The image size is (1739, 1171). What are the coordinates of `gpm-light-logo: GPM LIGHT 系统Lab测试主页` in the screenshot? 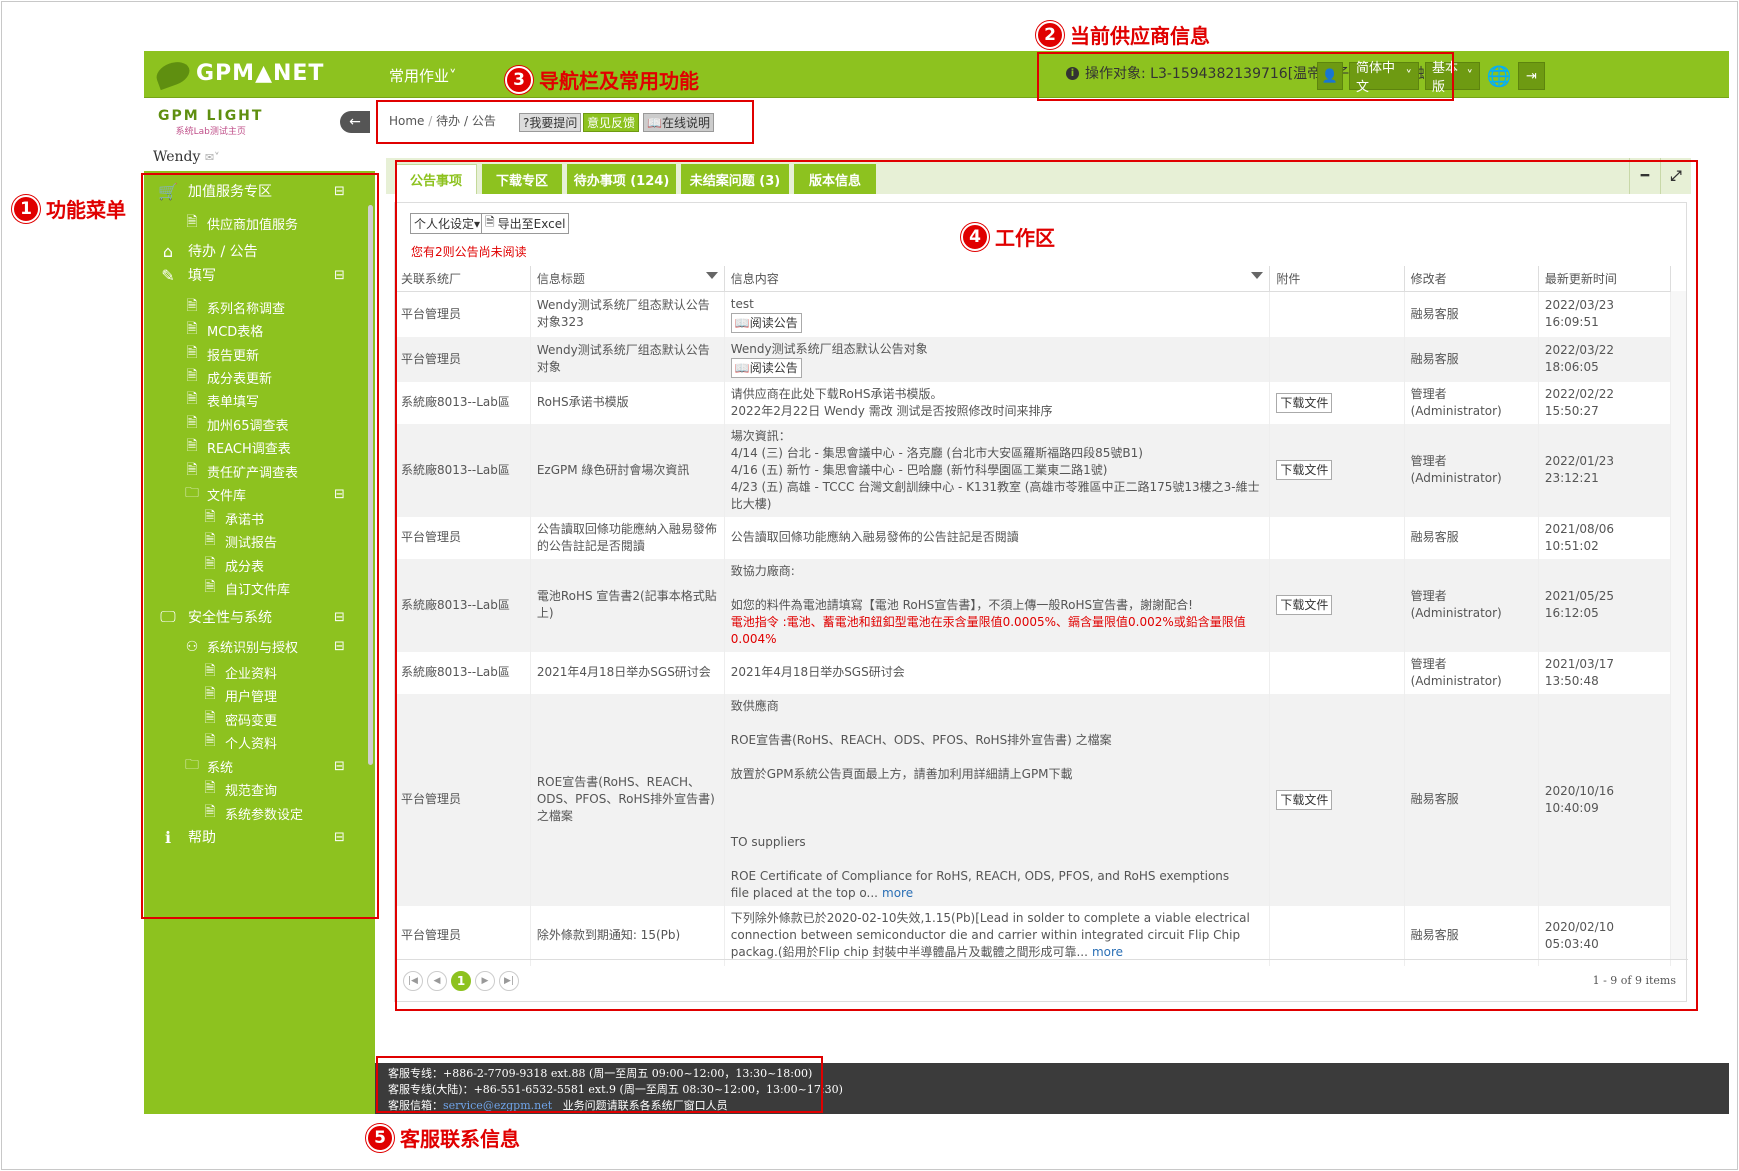 It's located at (211, 122).